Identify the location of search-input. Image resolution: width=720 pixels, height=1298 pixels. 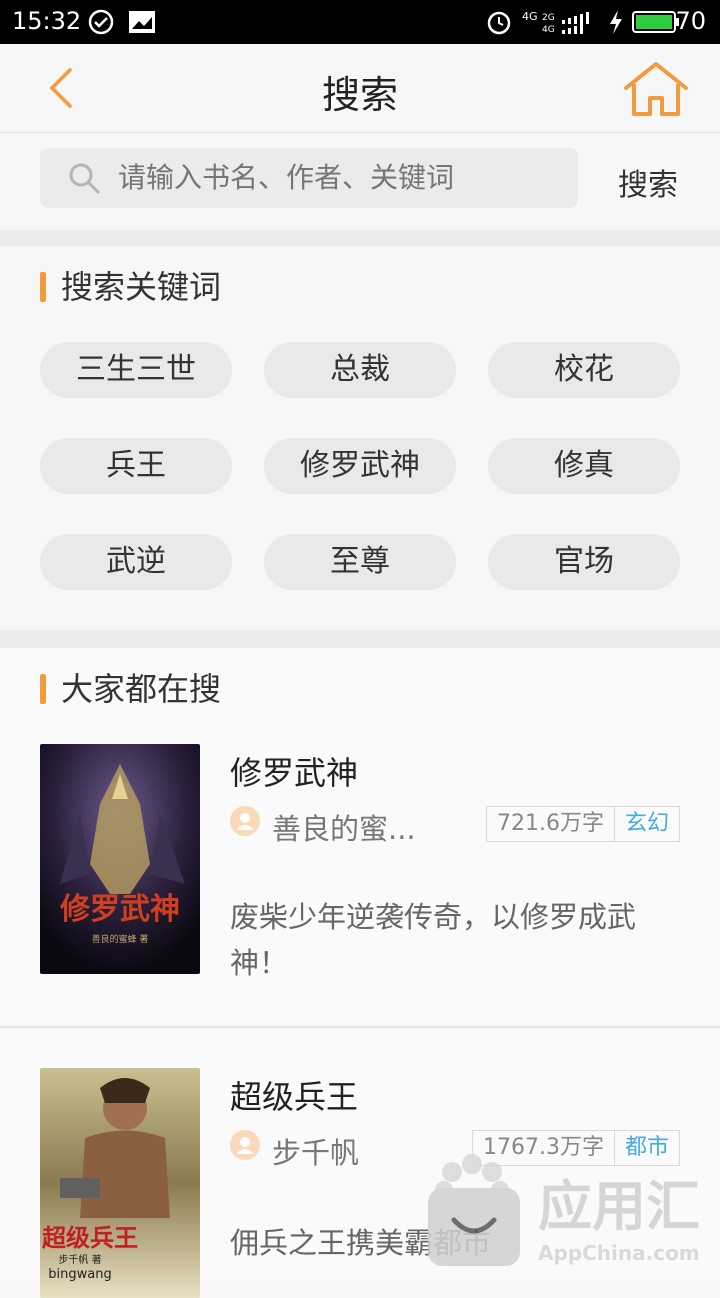
(338, 178).